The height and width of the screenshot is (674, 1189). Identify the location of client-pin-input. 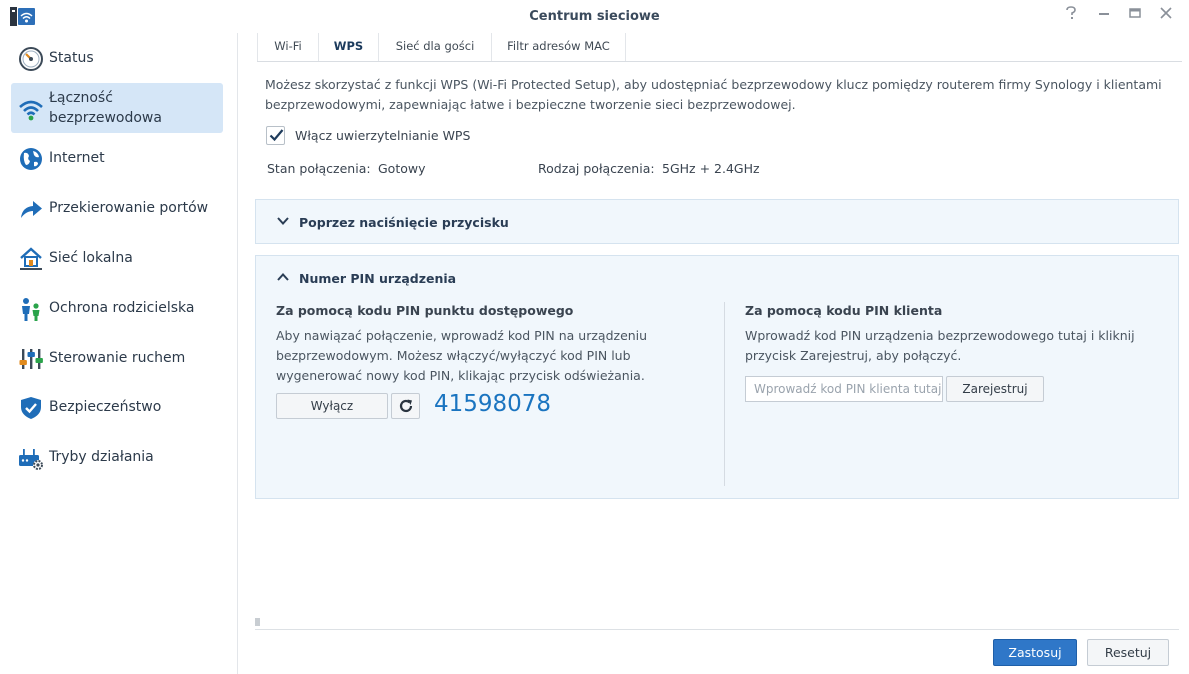
(844, 389).